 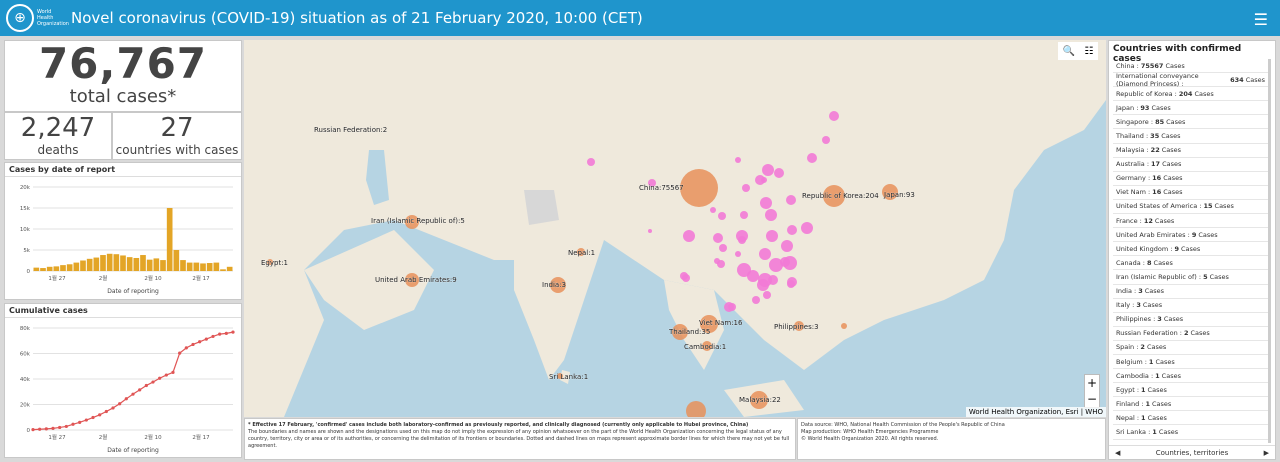 I want to click on list-item: United Kingdom :9 Cases, so click(x=1190, y=249).